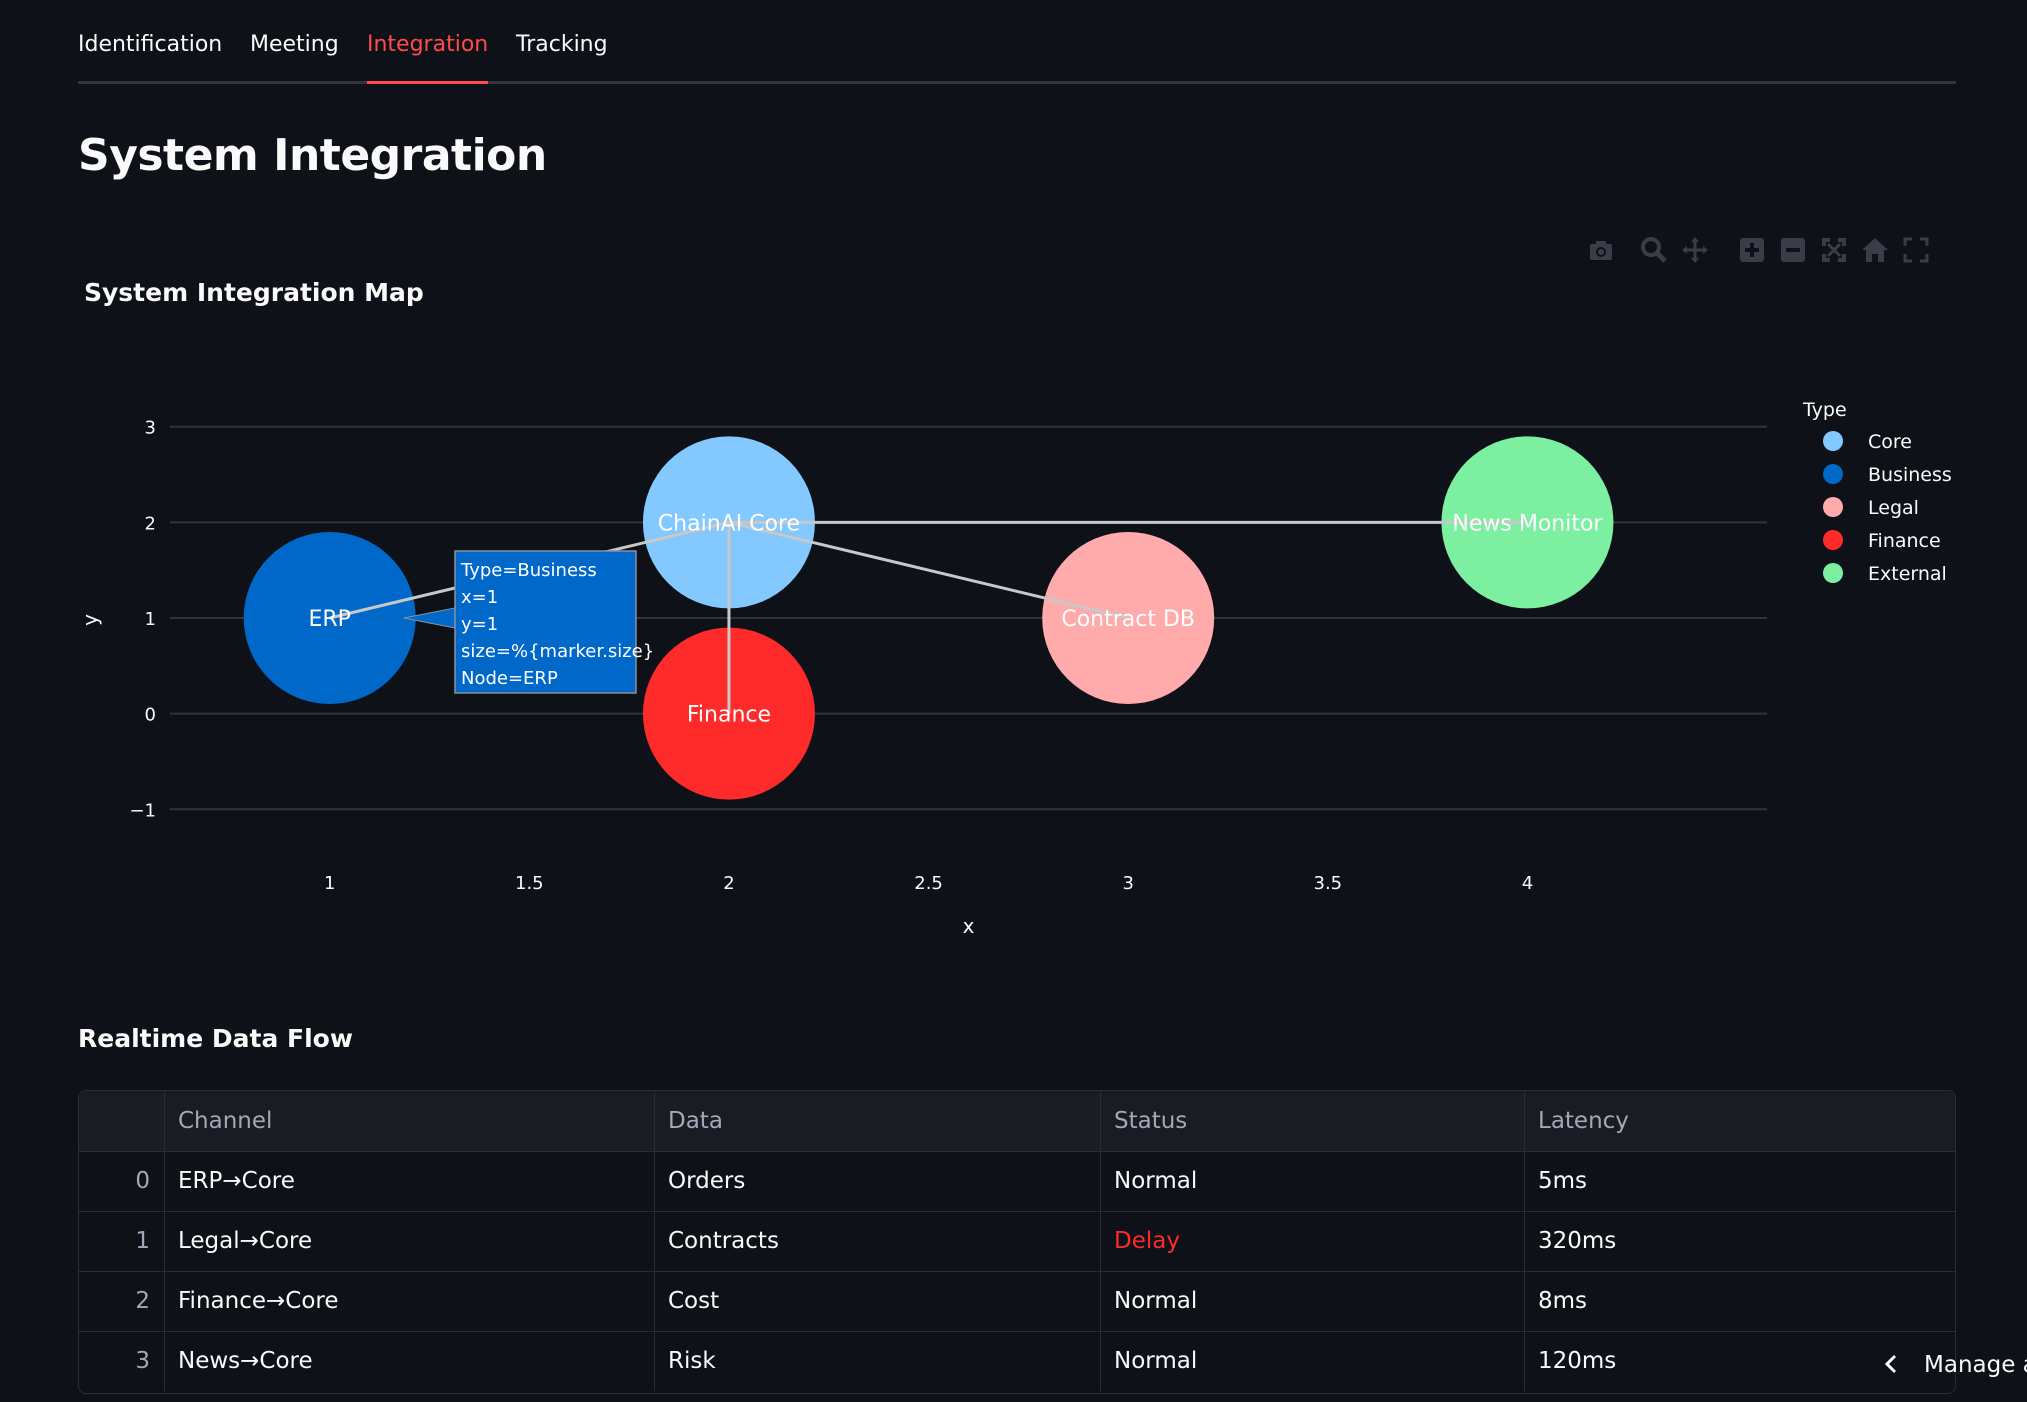  Describe the element at coordinates (479, 624) in the screenshot. I see `tooltip-line: y=1` at that location.